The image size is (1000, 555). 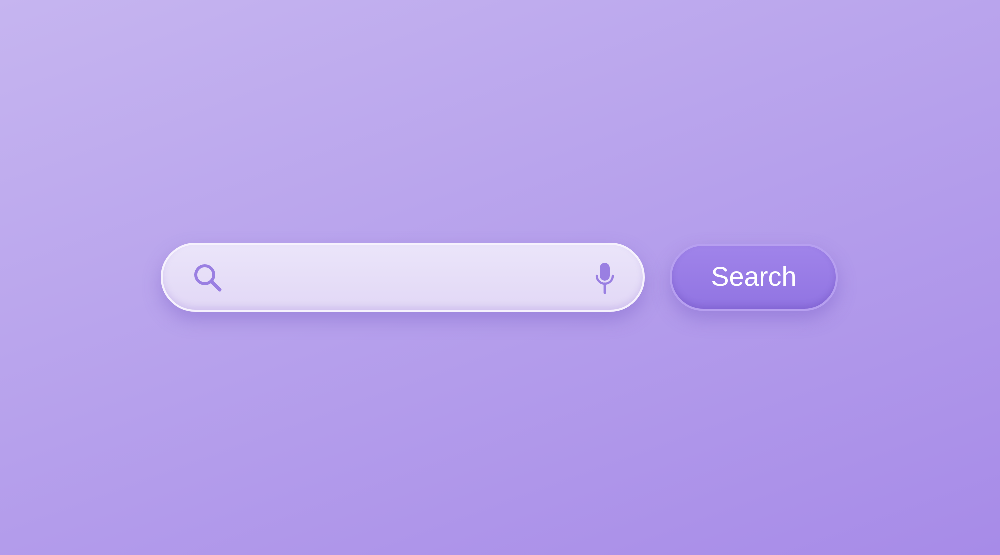 What do you see at coordinates (208, 277) in the screenshot?
I see `search-icon` at bounding box center [208, 277].